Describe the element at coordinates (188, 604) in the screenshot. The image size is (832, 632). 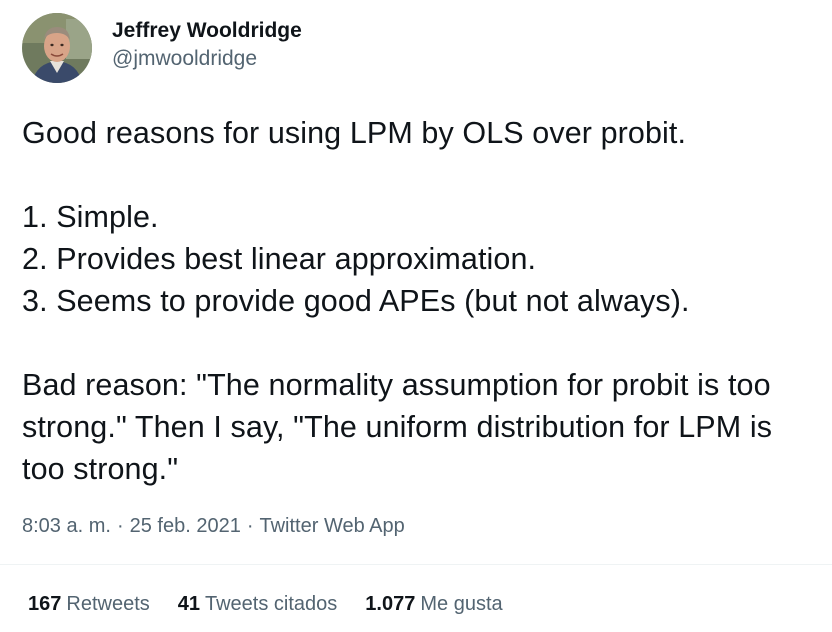
I see `quote-tweets-count: 41` at that location.